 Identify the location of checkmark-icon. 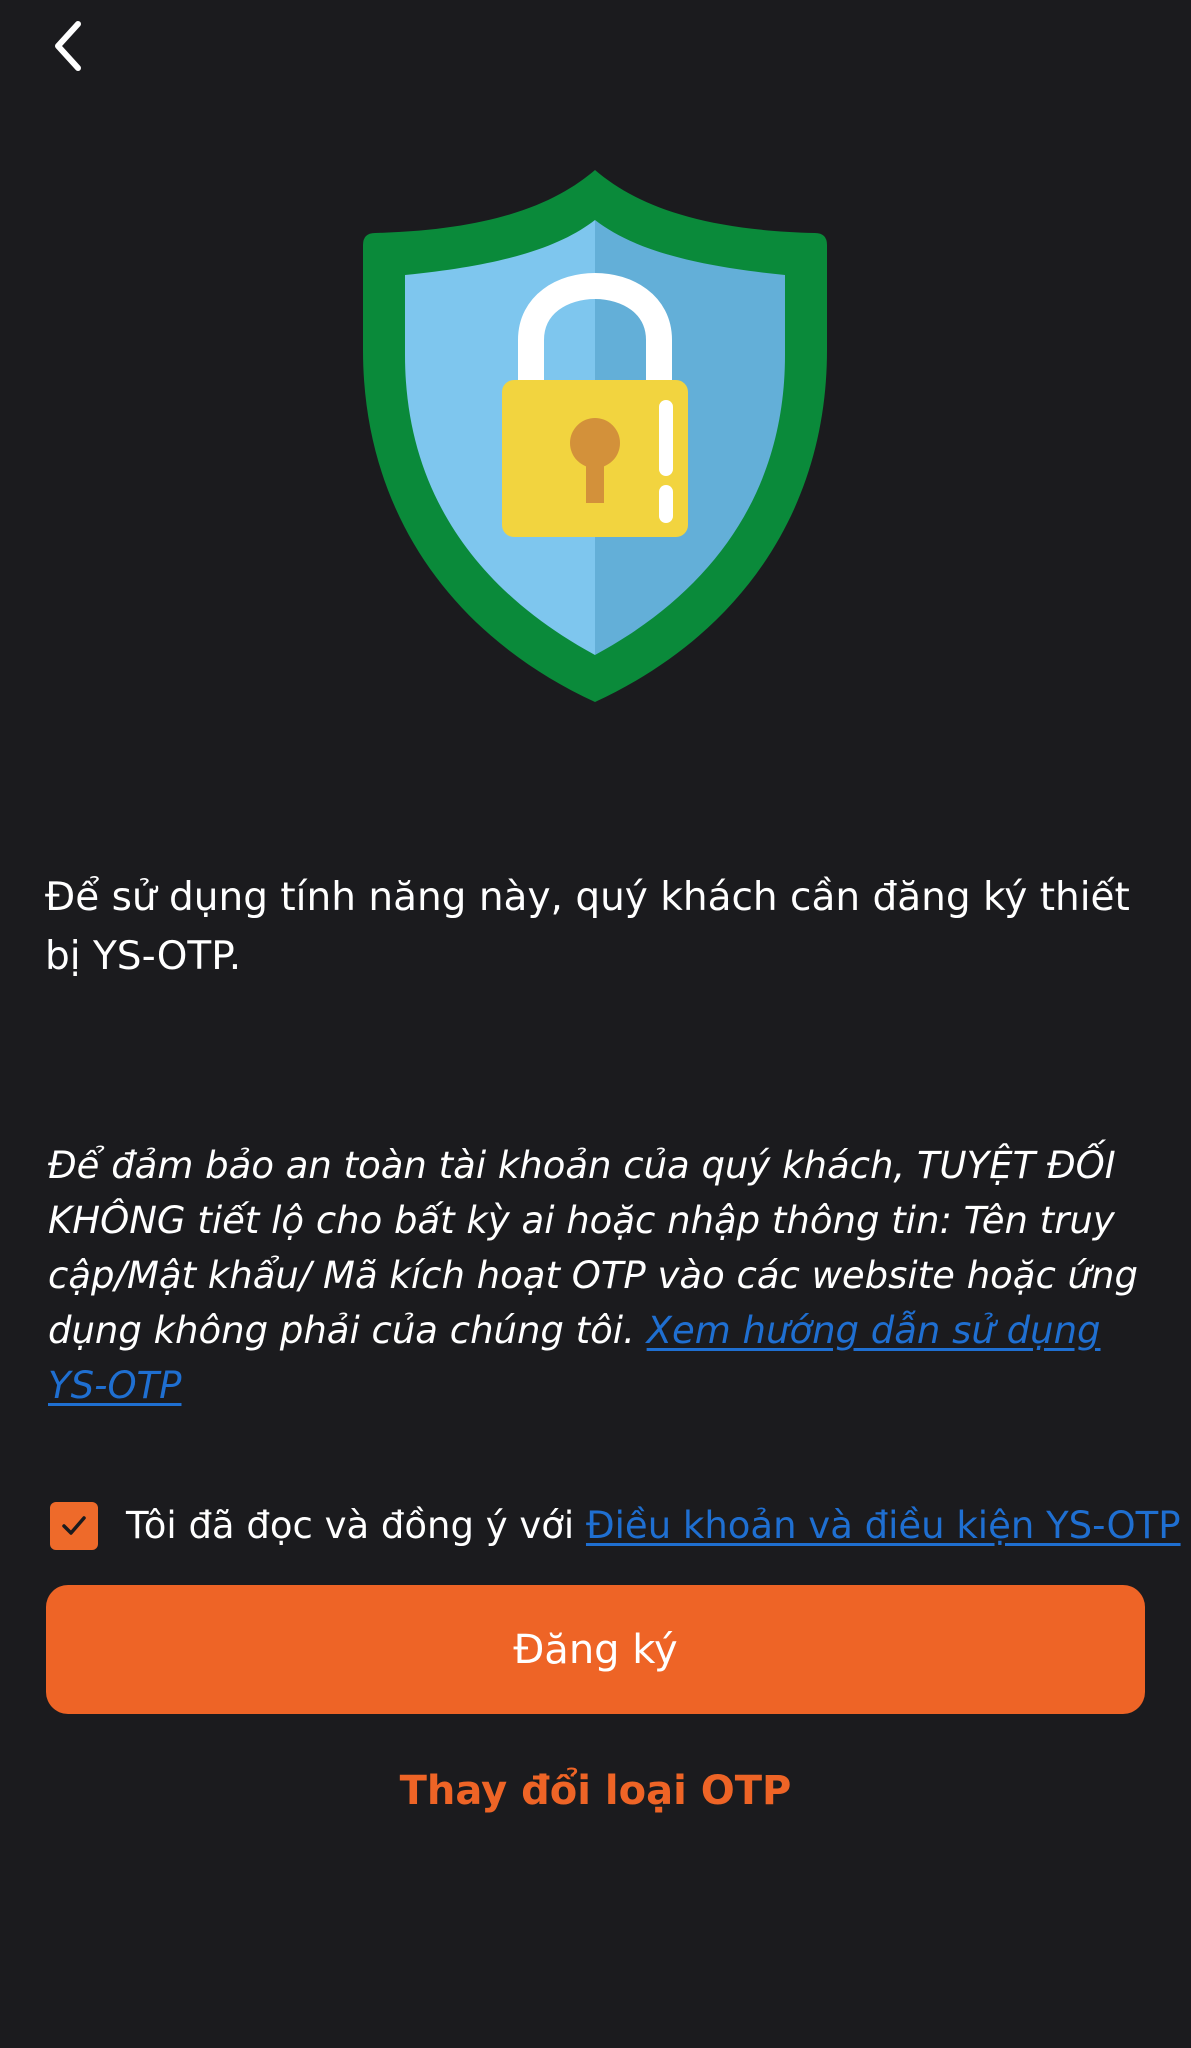
(74, 1525).